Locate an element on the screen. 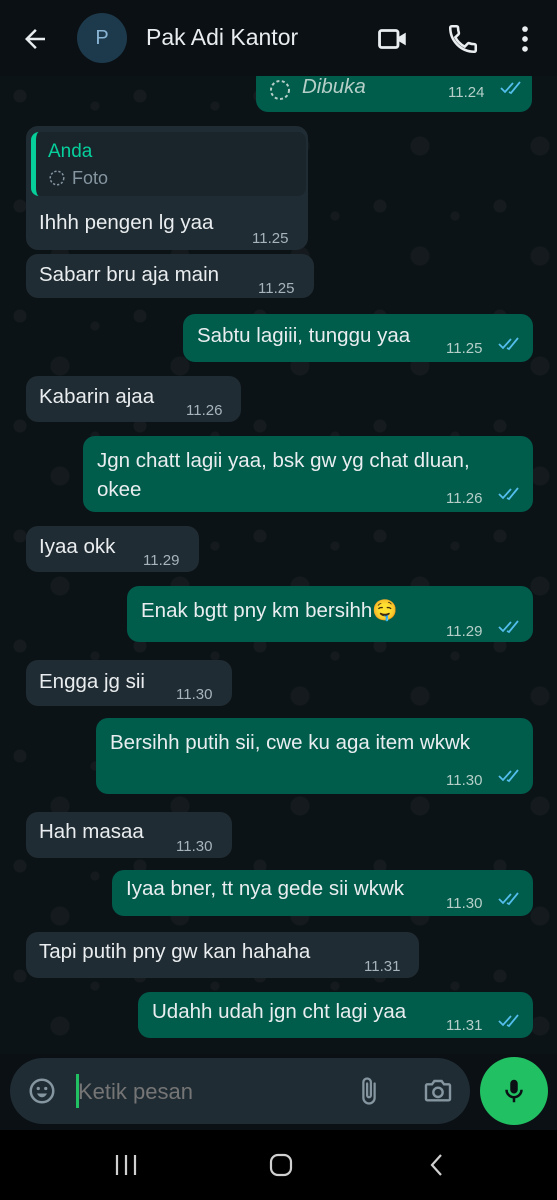 The width and height of the screenshot is (557, 1200). quote-text: Foto is located at coordinates (90, 178).